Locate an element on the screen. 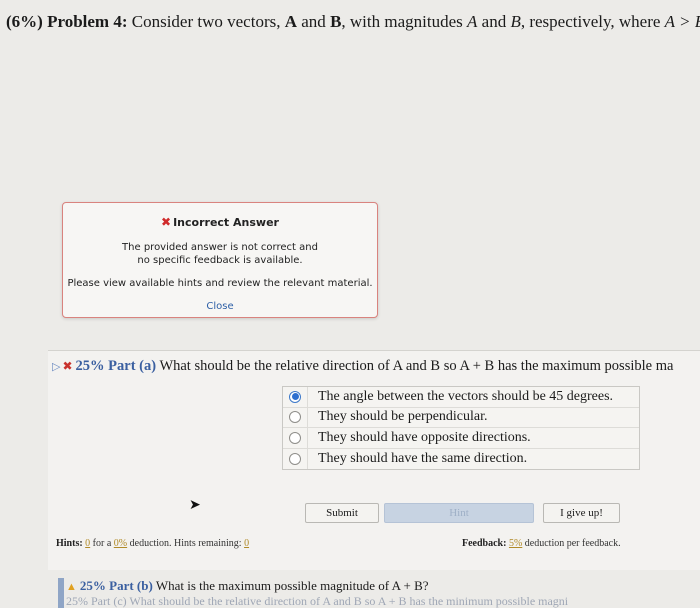 The image size is (700, 608). hint-button: Hint is located at coordinates (459, 513).